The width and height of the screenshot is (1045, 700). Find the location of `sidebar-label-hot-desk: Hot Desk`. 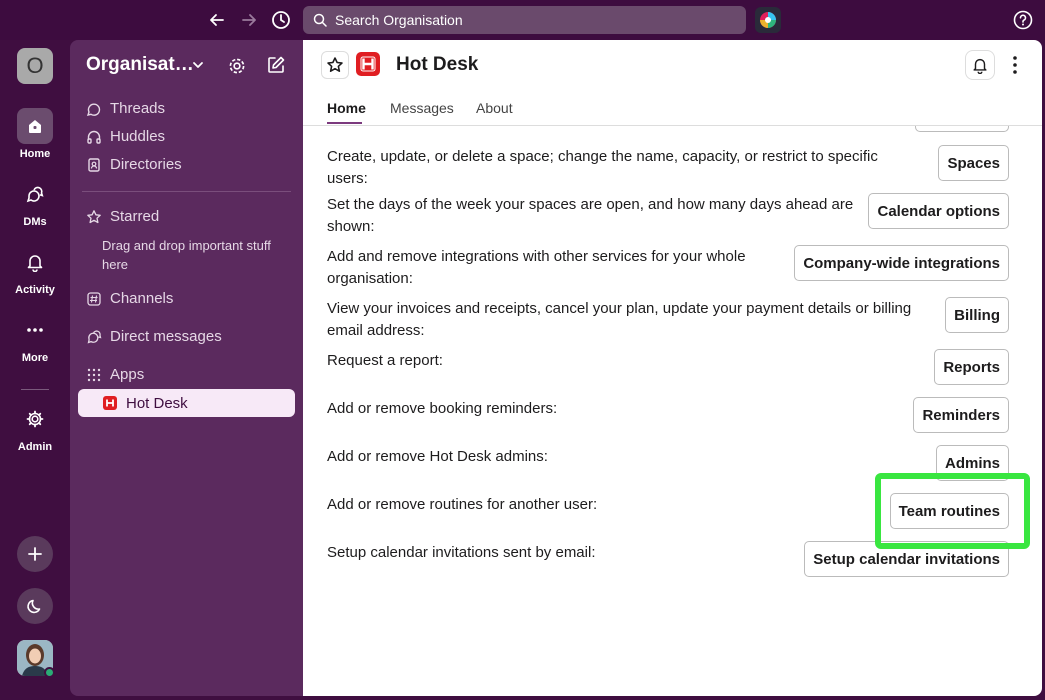

sidebar-label-hot-desk: Hot Desk is located at coordinates (157, 403).